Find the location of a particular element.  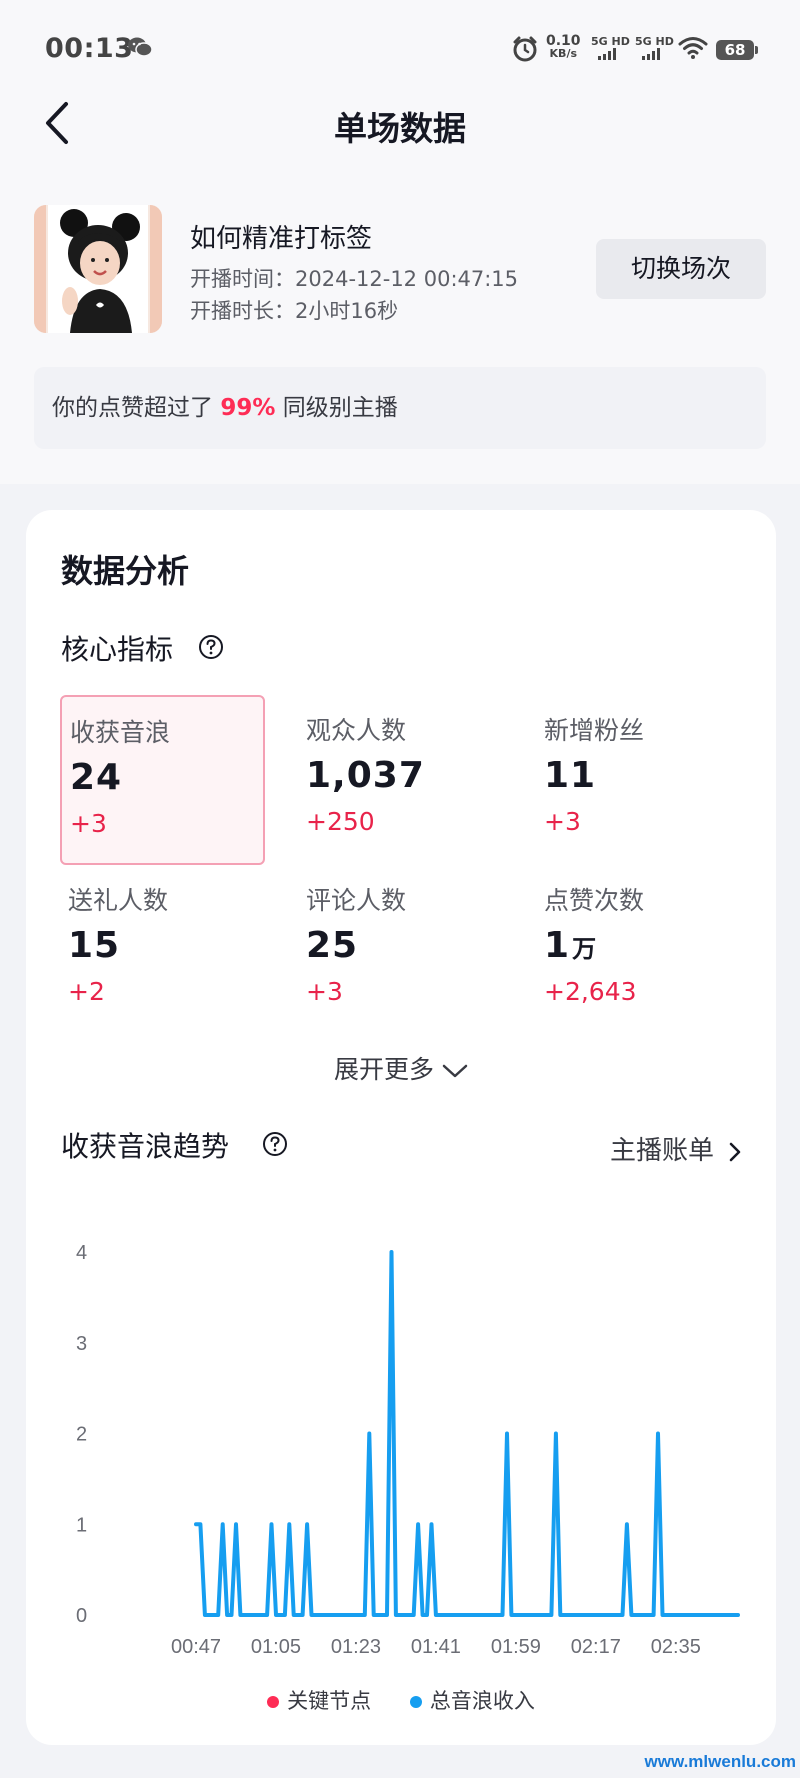

metric-value-number: 1 is located at coordinates (557, 945).